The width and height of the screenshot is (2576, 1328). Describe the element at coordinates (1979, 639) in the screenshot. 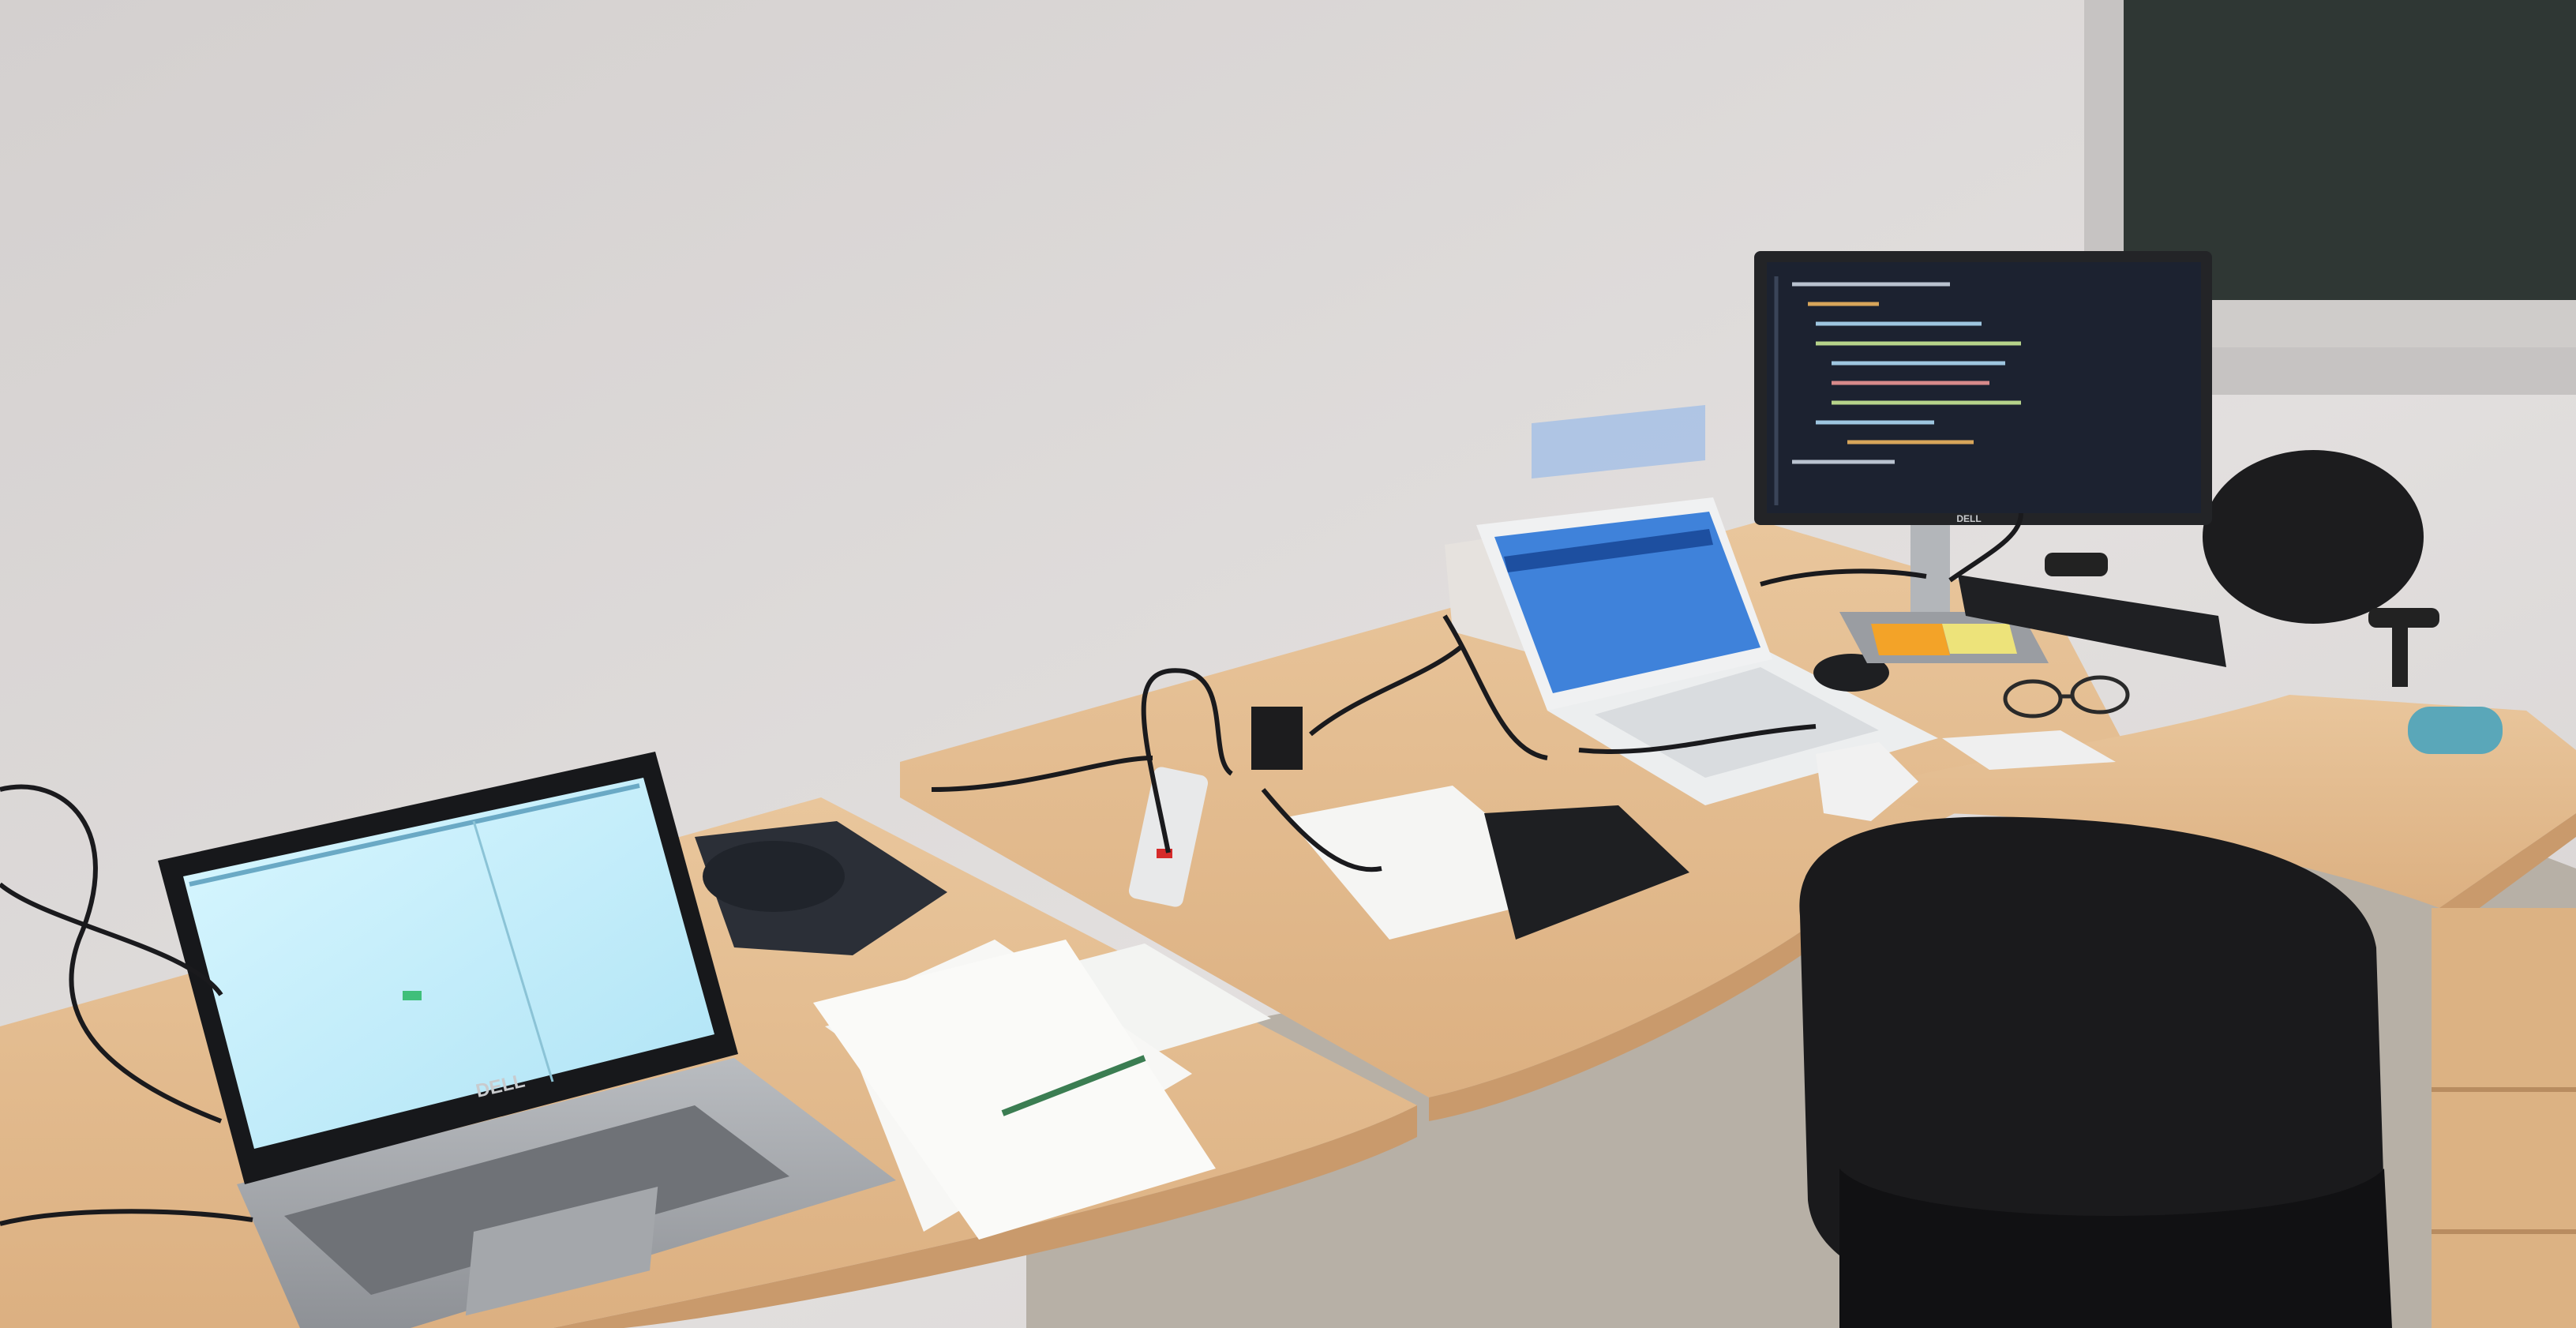

I see `sticky-note-yellow` at that location.